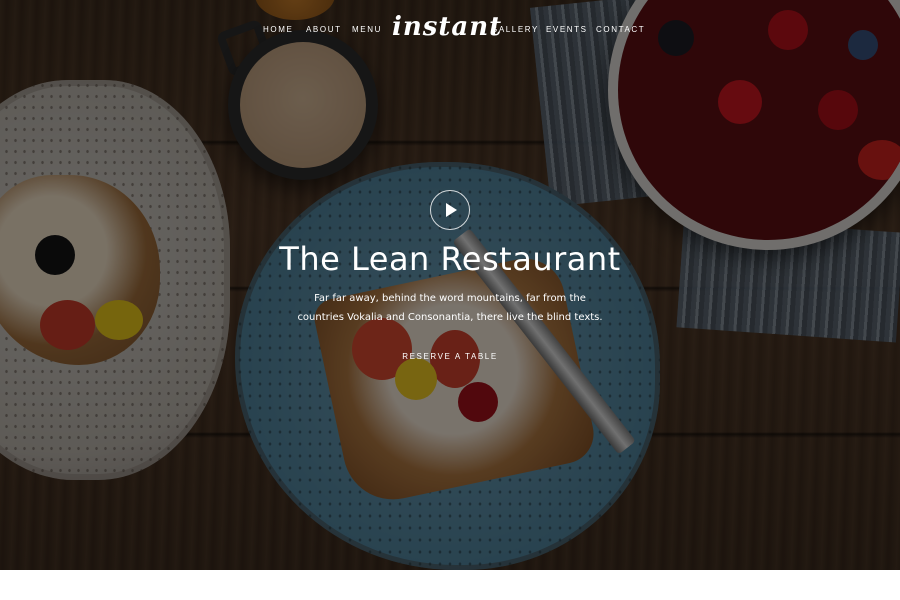 Image resolution: width=900 pixels, height=600 pixels. Describe the element at coordinates (620, 29) in the screenshot. I see `nav-contact: Contact` at that location.